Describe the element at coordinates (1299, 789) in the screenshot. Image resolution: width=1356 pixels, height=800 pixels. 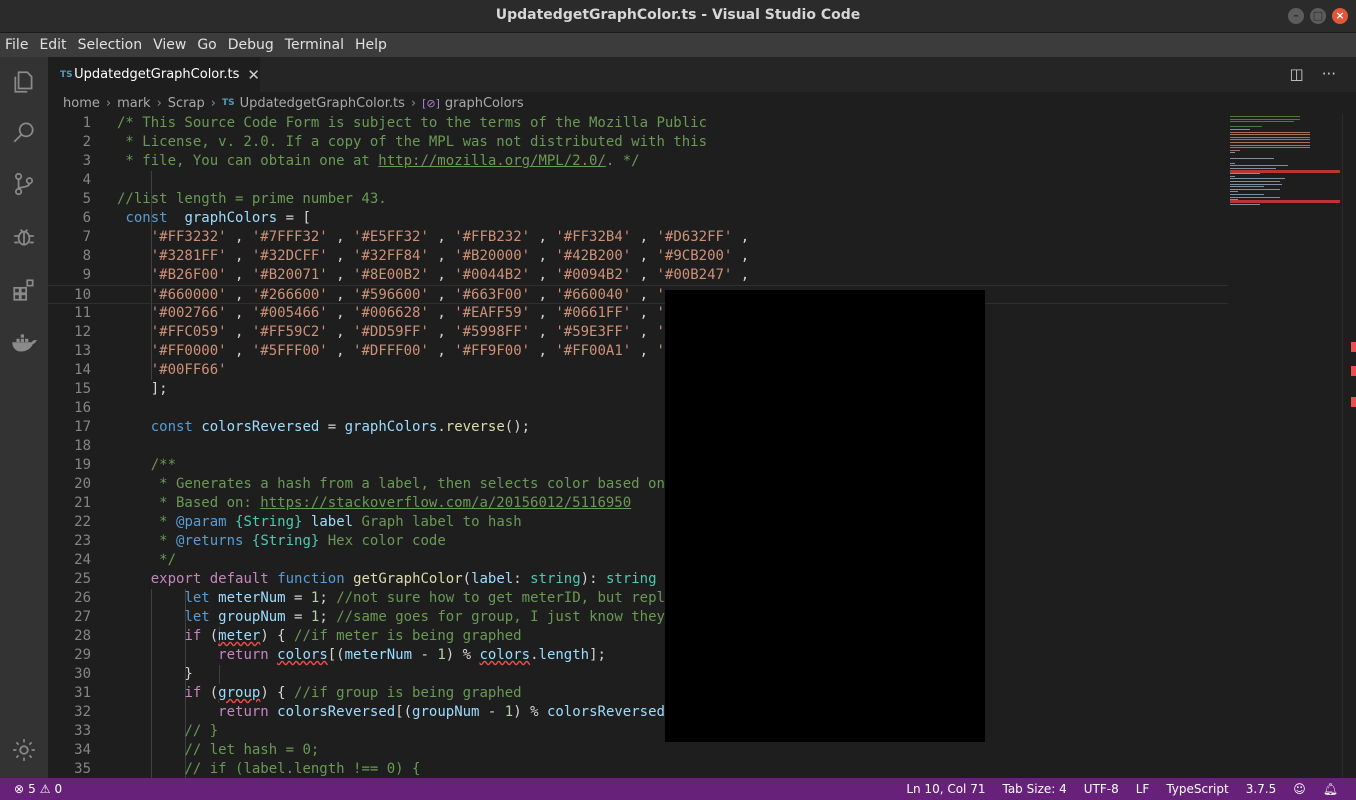
I see `feedback-icon: ☺` at that location.